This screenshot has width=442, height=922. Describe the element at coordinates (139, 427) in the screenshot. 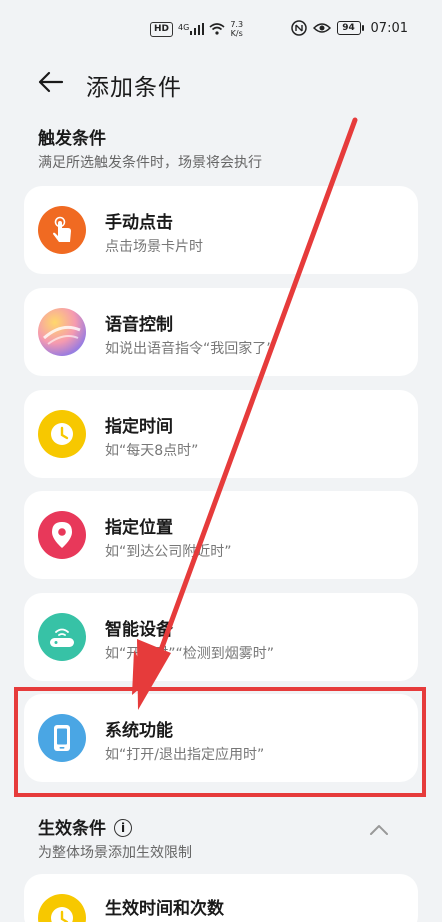

I see `condition-title: 指定时间` at that location.